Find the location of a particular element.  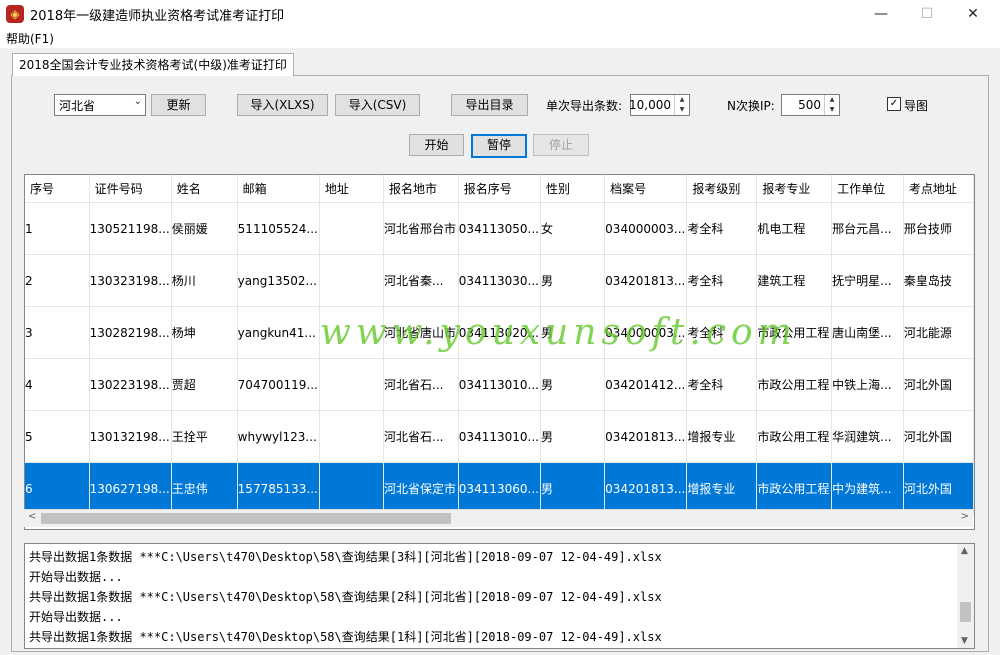

table-cell: 河北能源 is located at coordinates (938, 332).